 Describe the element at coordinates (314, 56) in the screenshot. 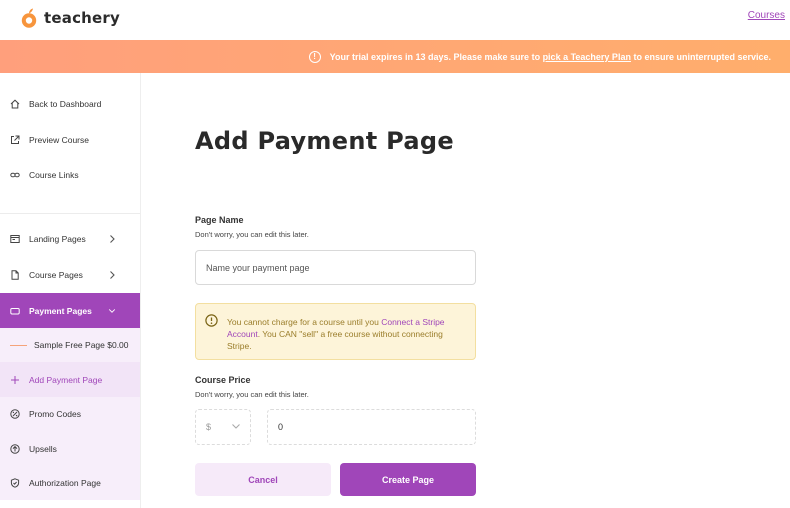

I see `info-icon: !` at that location.